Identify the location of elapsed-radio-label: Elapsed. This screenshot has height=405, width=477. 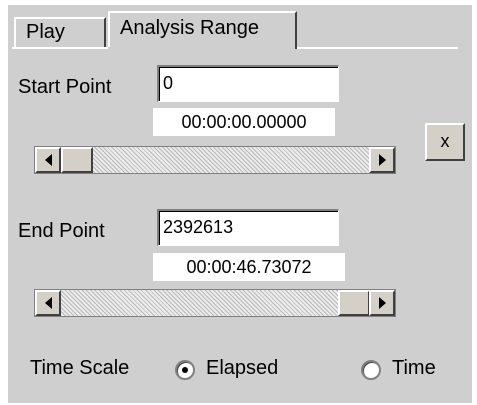
(242, 368).